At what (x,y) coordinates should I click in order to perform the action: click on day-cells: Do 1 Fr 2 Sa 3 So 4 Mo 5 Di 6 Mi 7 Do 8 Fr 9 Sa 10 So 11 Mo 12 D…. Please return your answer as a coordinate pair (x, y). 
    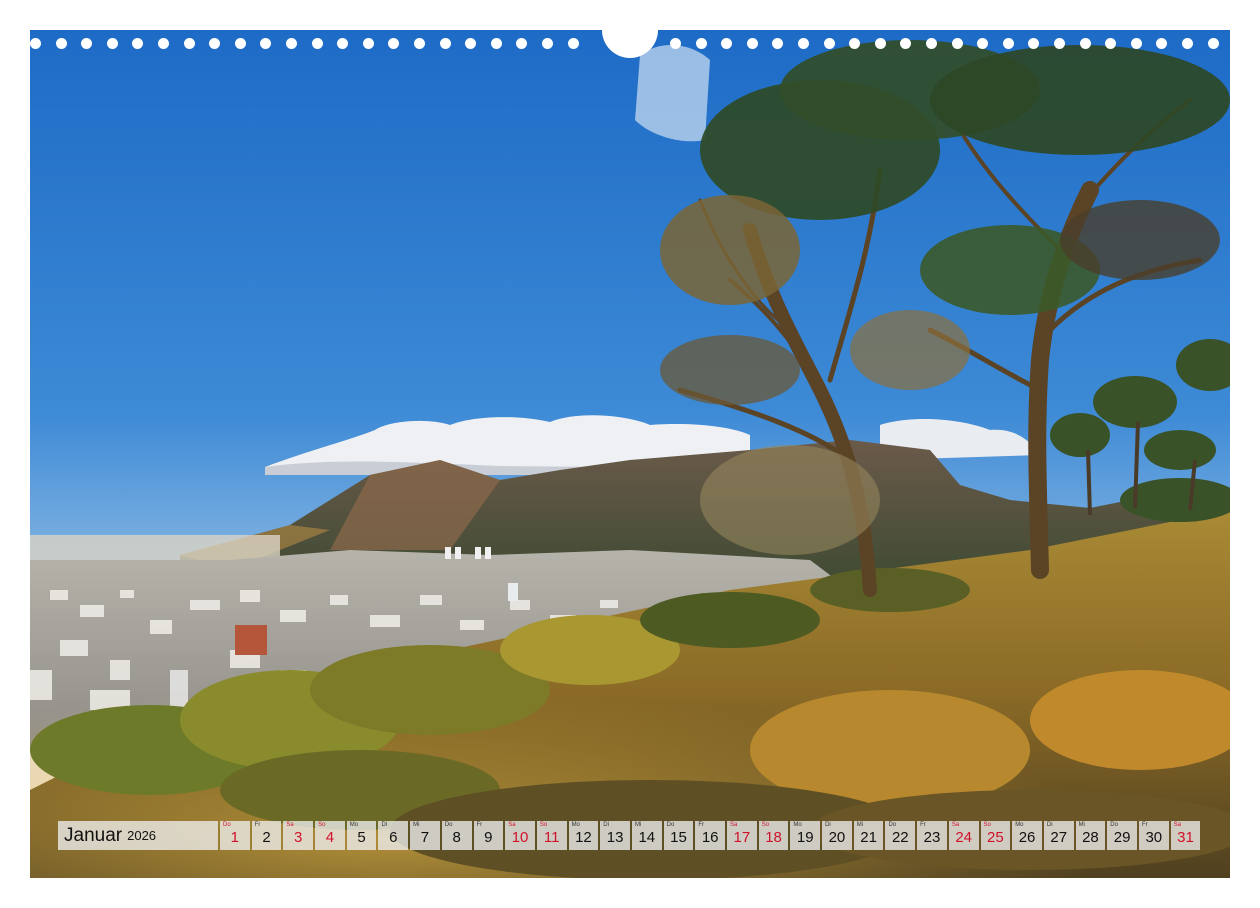
    Looking at the image, I should click on (710, 835).